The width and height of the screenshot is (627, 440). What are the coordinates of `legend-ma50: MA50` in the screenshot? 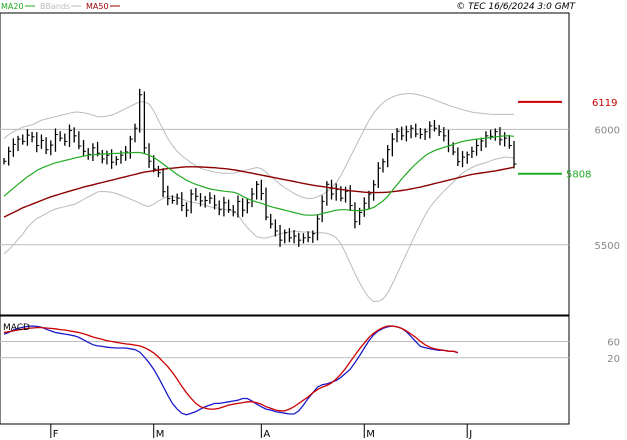 It's located at (97, 6).